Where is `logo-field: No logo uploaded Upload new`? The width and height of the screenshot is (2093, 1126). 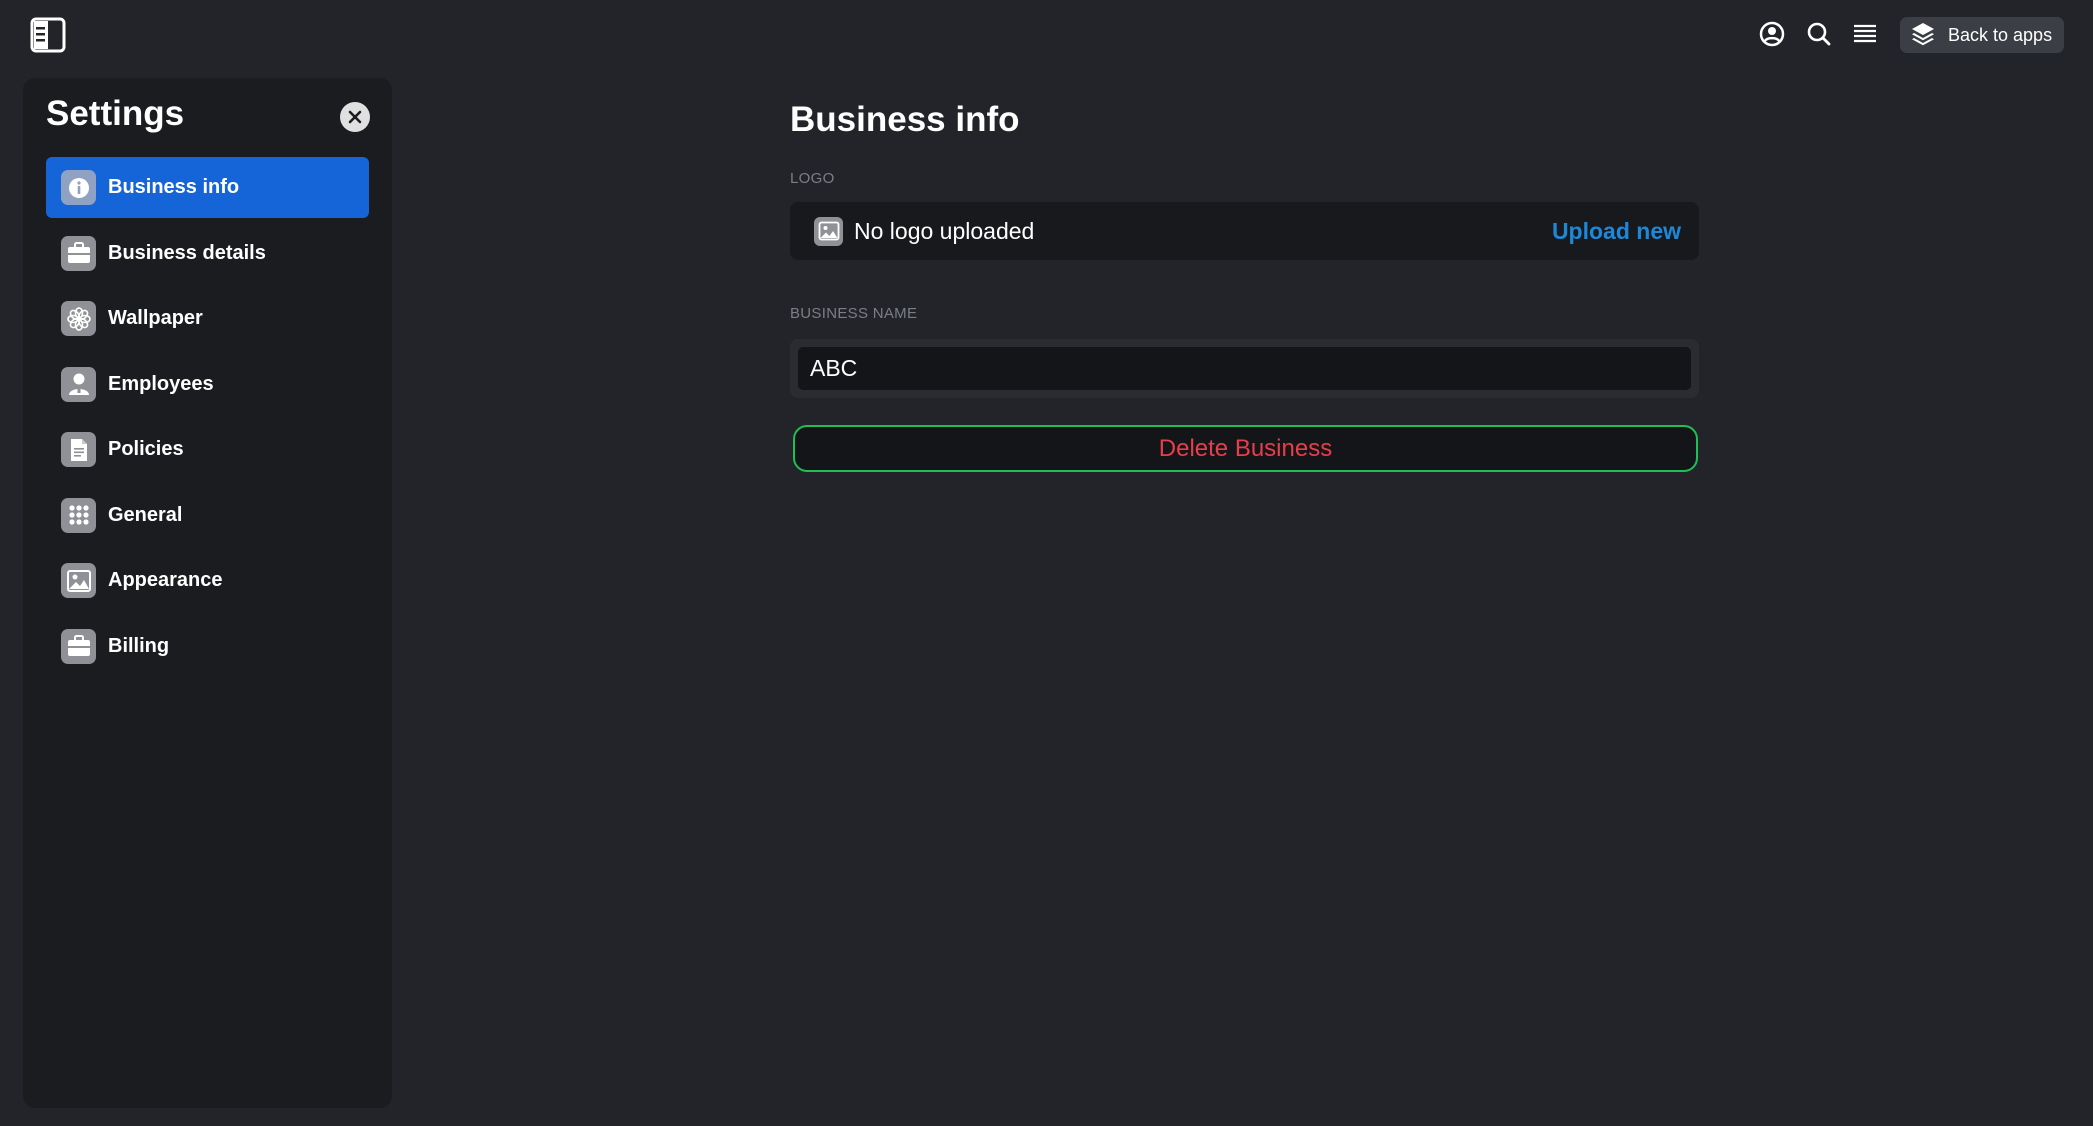 logo-field: No logo uploaded Upload new is located at coordinates (1244, 231).